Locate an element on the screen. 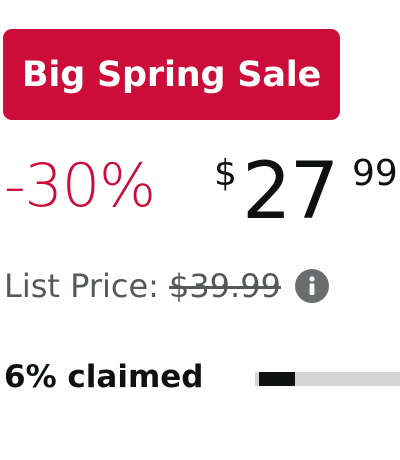  list-price-row: List Price: $39.99 is located at coordinates (202, 286).